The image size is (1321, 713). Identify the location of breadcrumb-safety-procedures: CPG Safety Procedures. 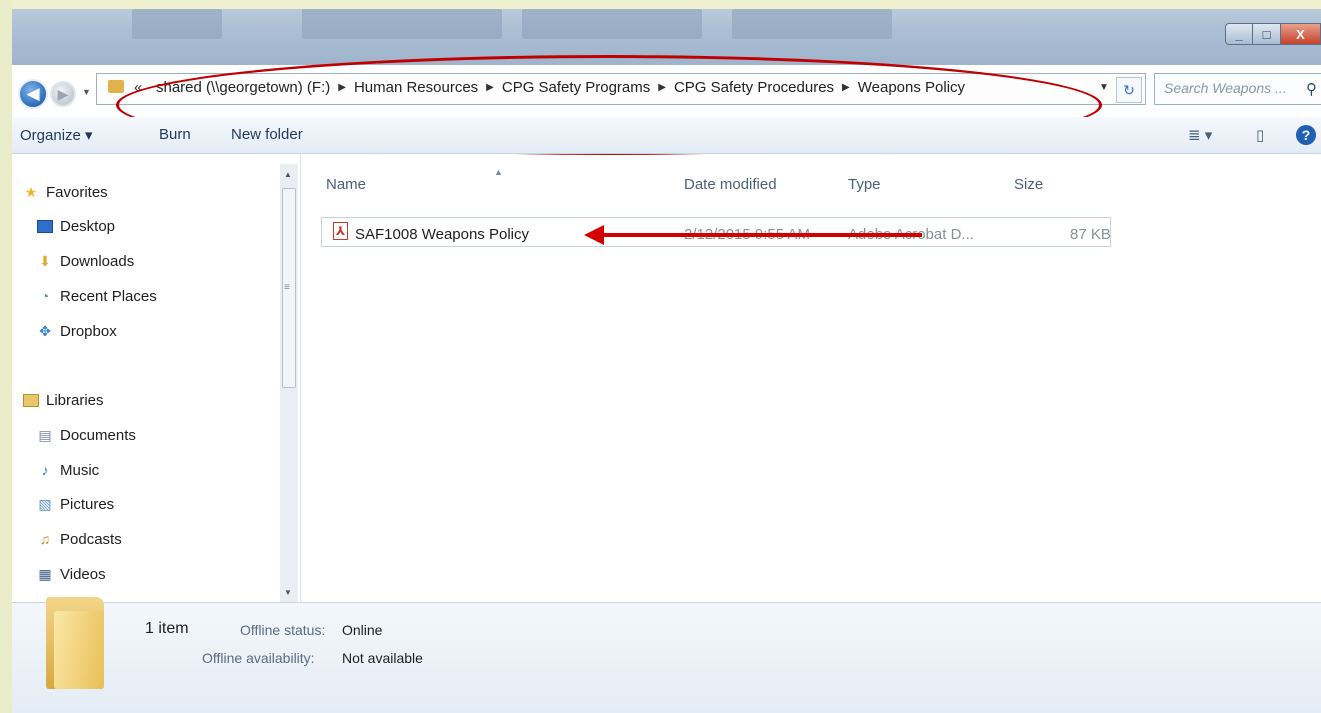
(754, 87).